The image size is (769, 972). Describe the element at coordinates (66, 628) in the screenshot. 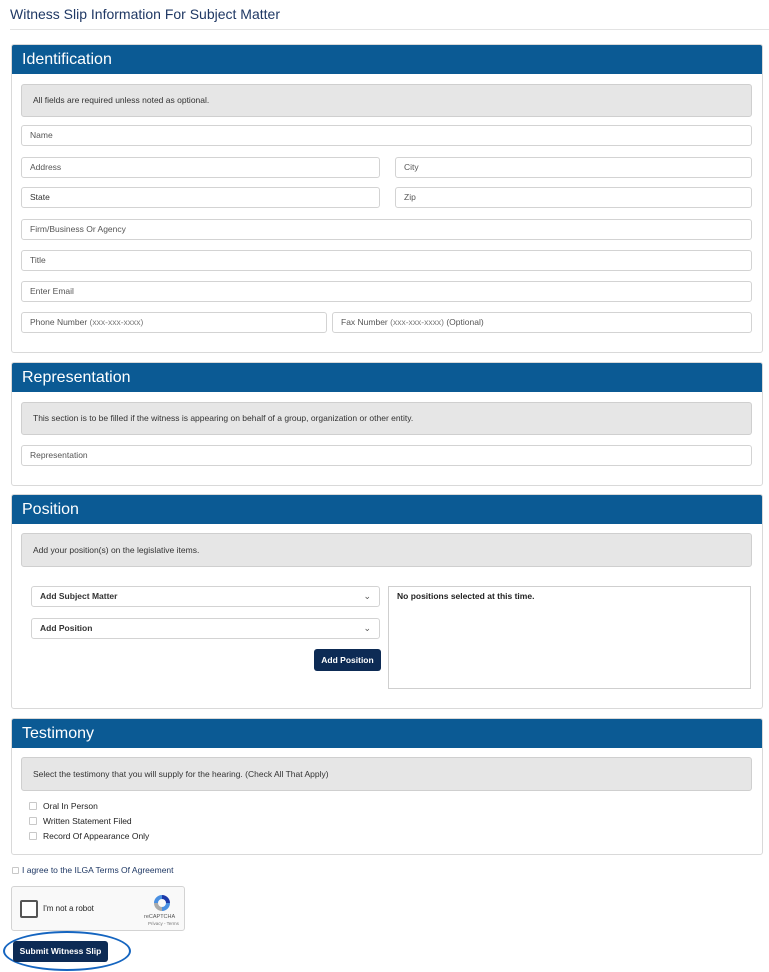

I see `position-select-value: Add Position` at that location.